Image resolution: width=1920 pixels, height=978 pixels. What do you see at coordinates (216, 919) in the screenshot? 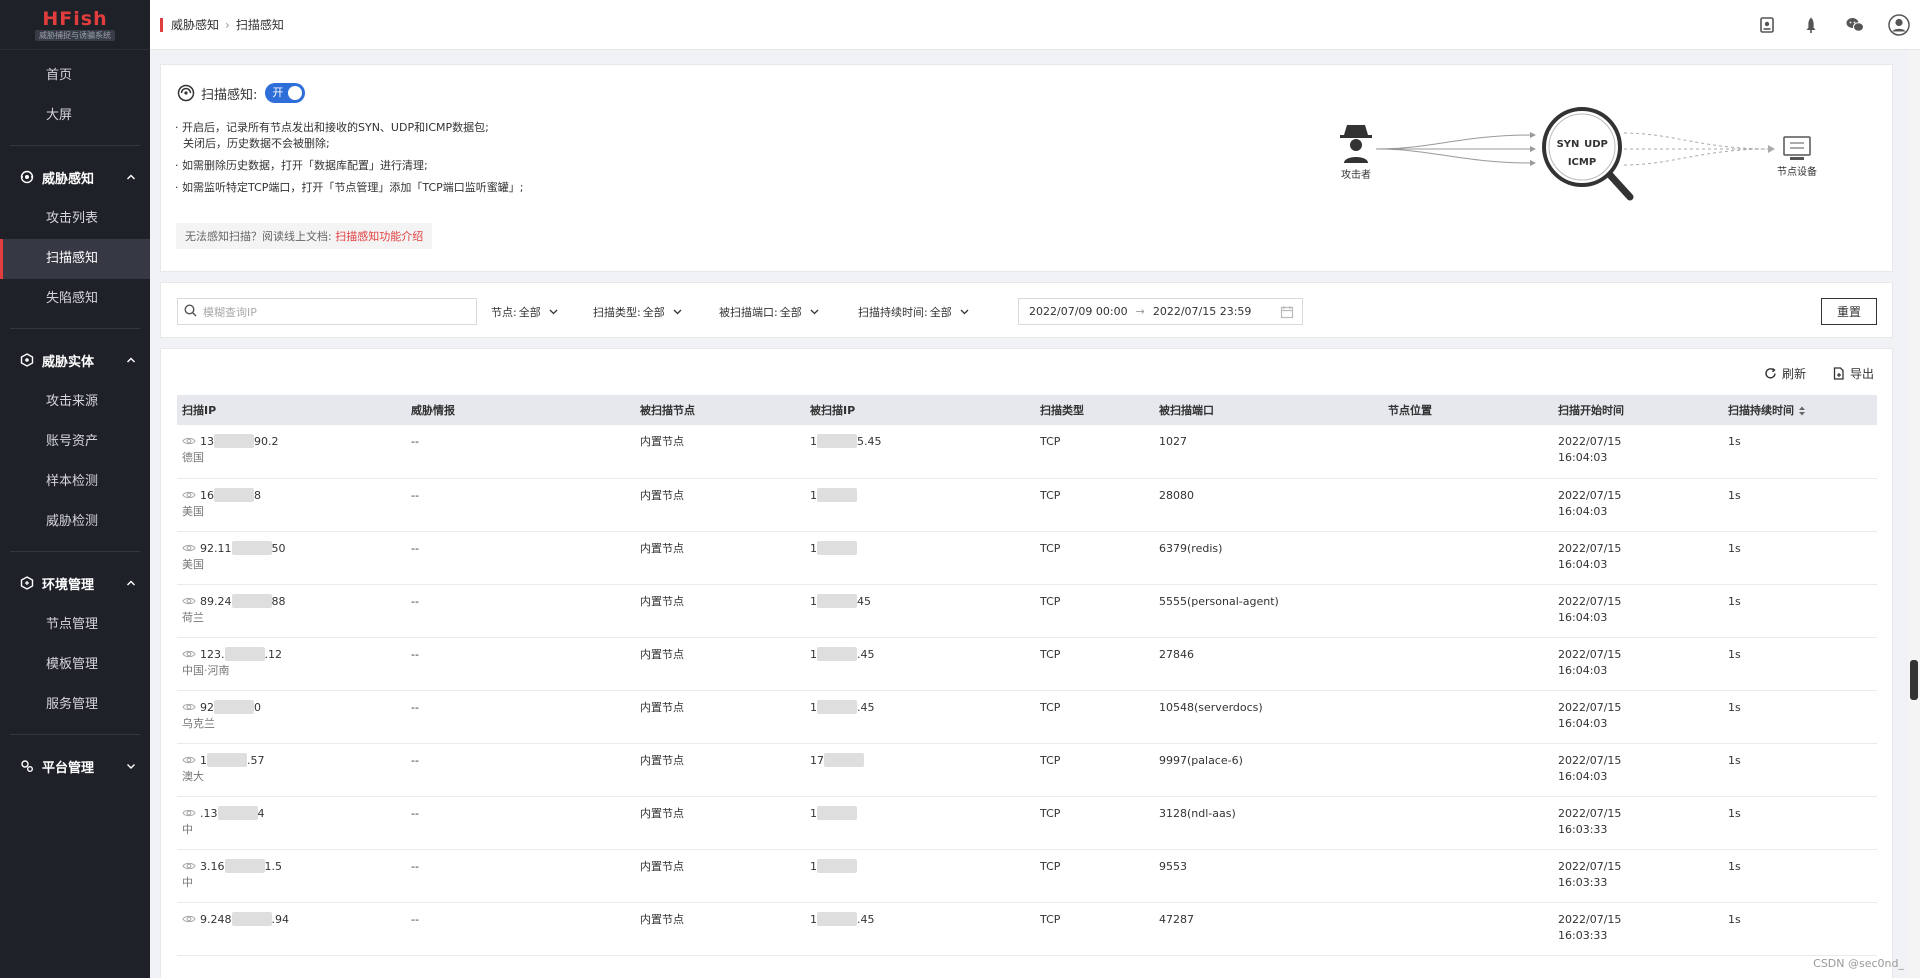
I see `scan-ip-prefix: 9.248` at bounding box center [216, 919].